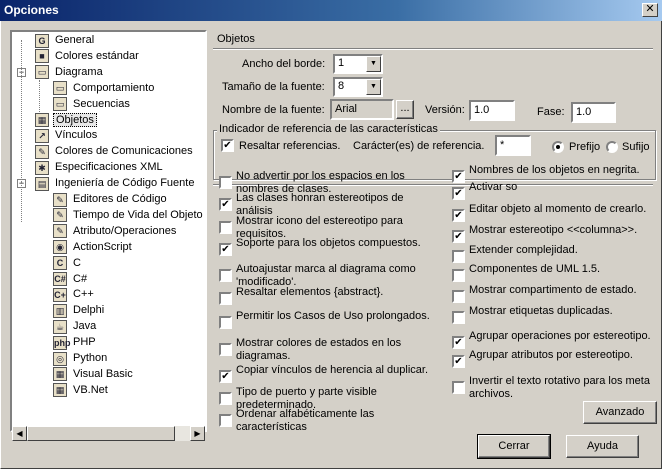  Describe the element at coordinates (70, 73) in the screenshot. I see `tree-item: ▭ Diagrama` at that location.